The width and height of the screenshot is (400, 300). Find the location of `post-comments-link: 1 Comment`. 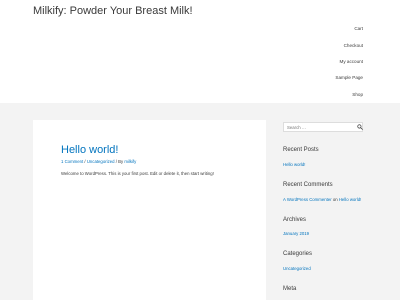

post-comments-link: 1 Comment is located at coordinates (72, 161).